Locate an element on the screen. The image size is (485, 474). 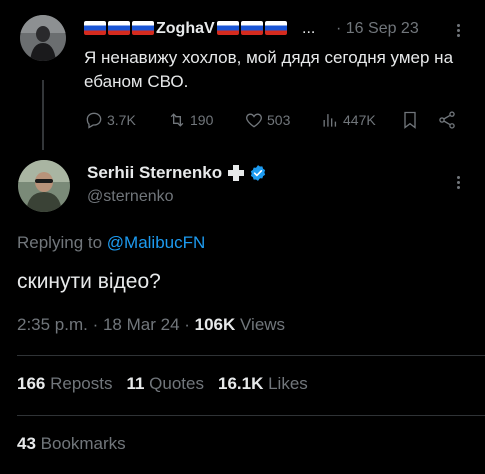
bookmarks-label: Bookmarks is located at coordinates (80, 443).